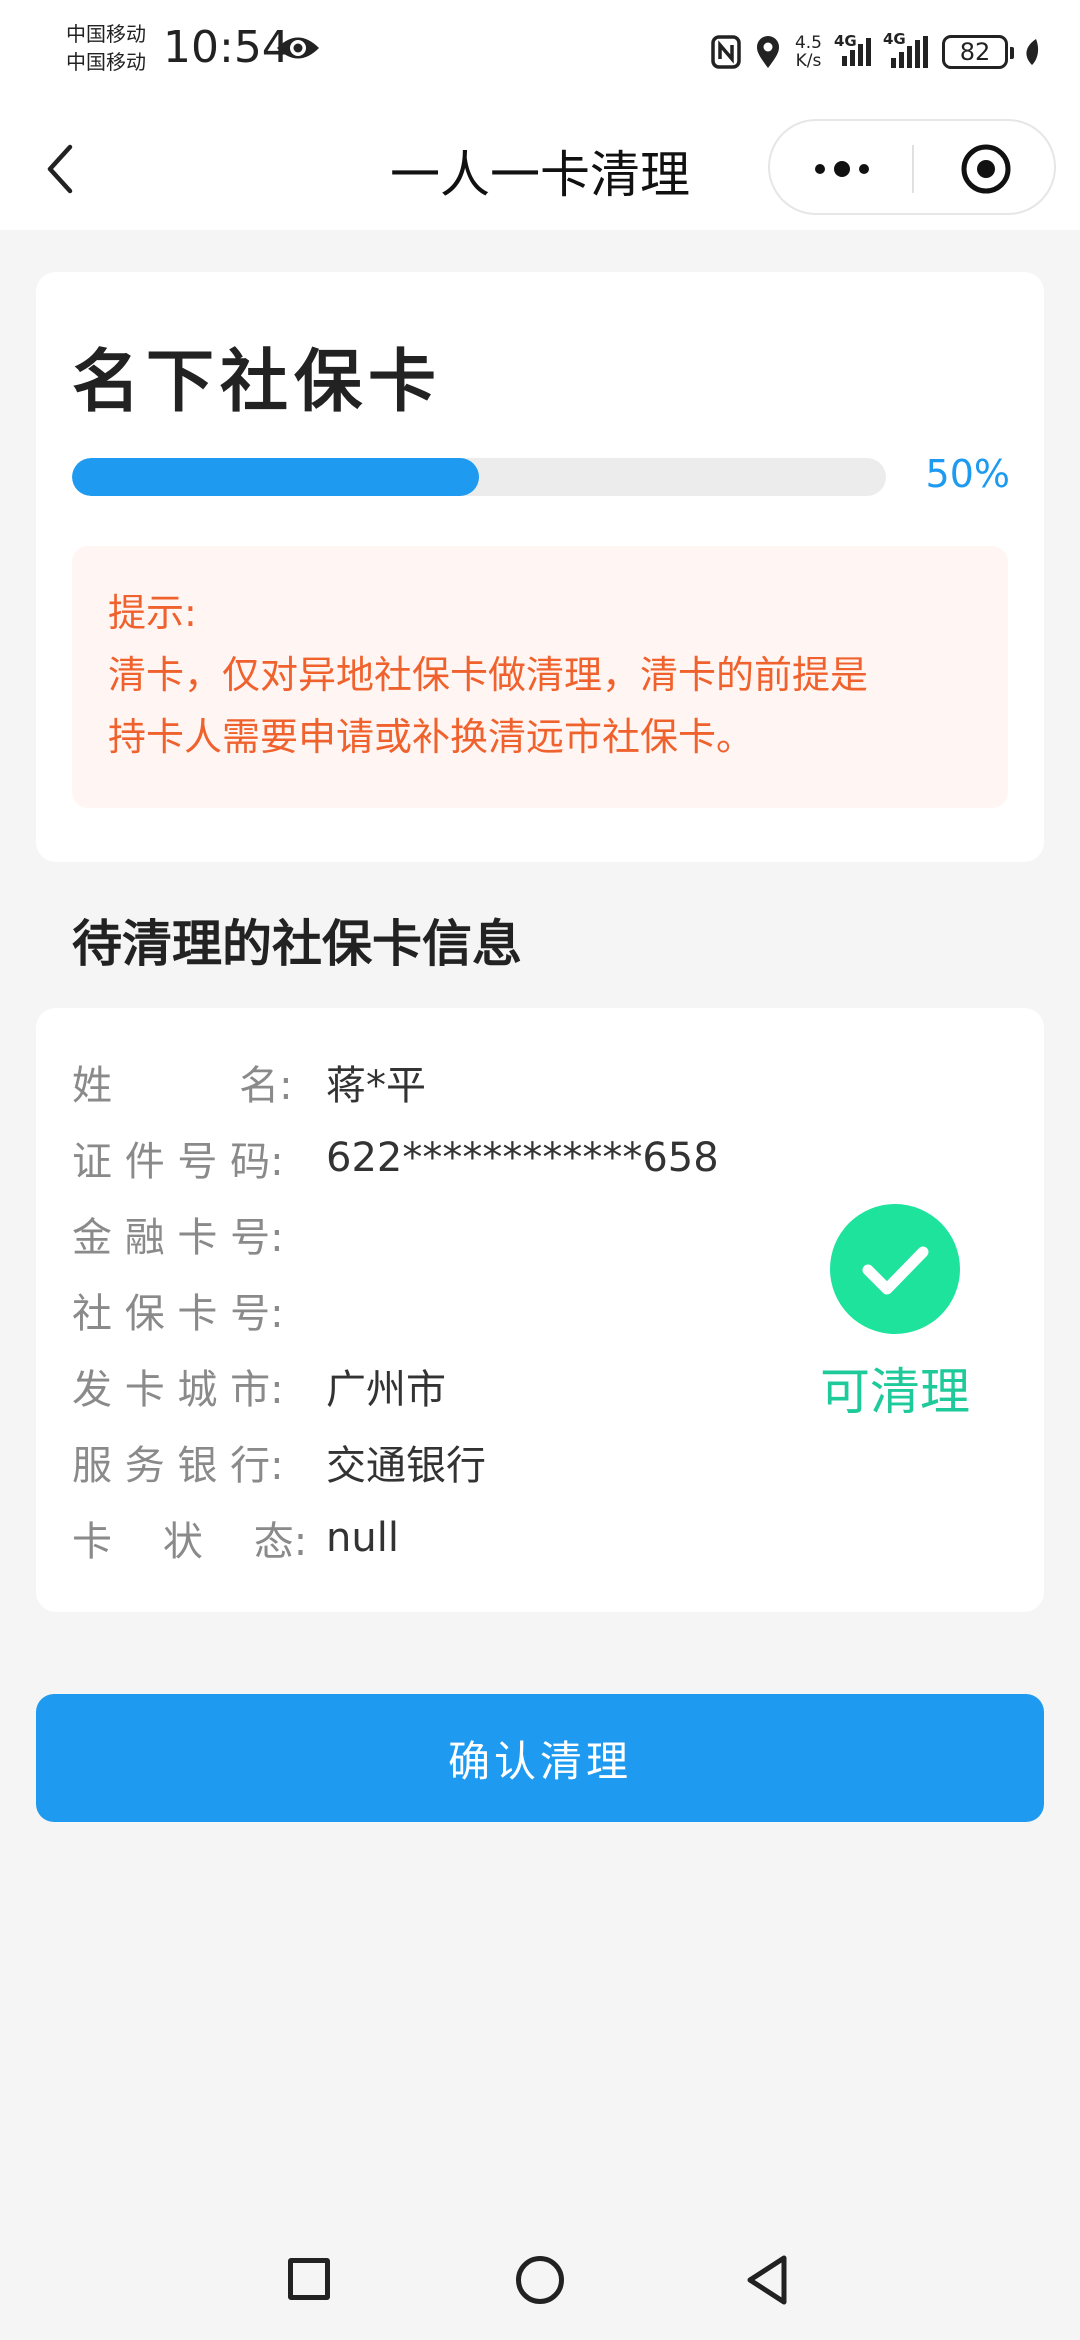  Describe the element at coordinates (488, 675) in the screenshot. I see `tip-line-1: 清卡，仅对异地社保卡做清理，清卡的前提是` at that location.